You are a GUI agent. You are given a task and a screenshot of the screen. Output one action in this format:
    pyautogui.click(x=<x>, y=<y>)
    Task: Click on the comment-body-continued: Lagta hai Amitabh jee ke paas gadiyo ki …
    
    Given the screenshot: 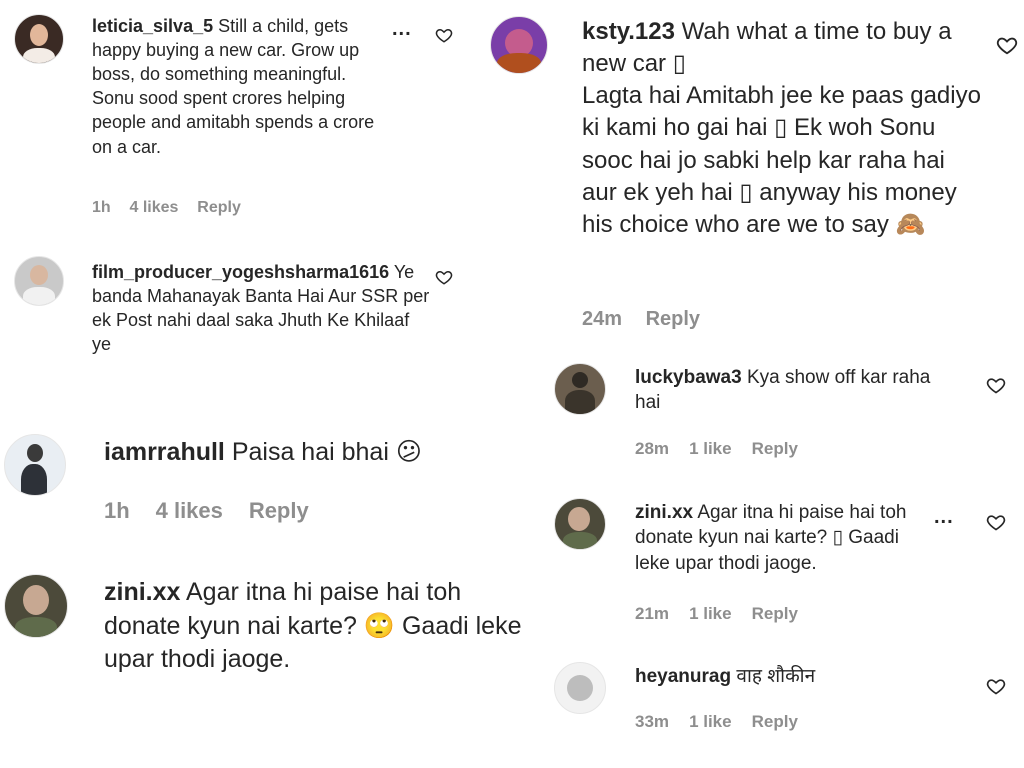 What is the action you would take?
    pyautogui.click(x=781, y=160)
    